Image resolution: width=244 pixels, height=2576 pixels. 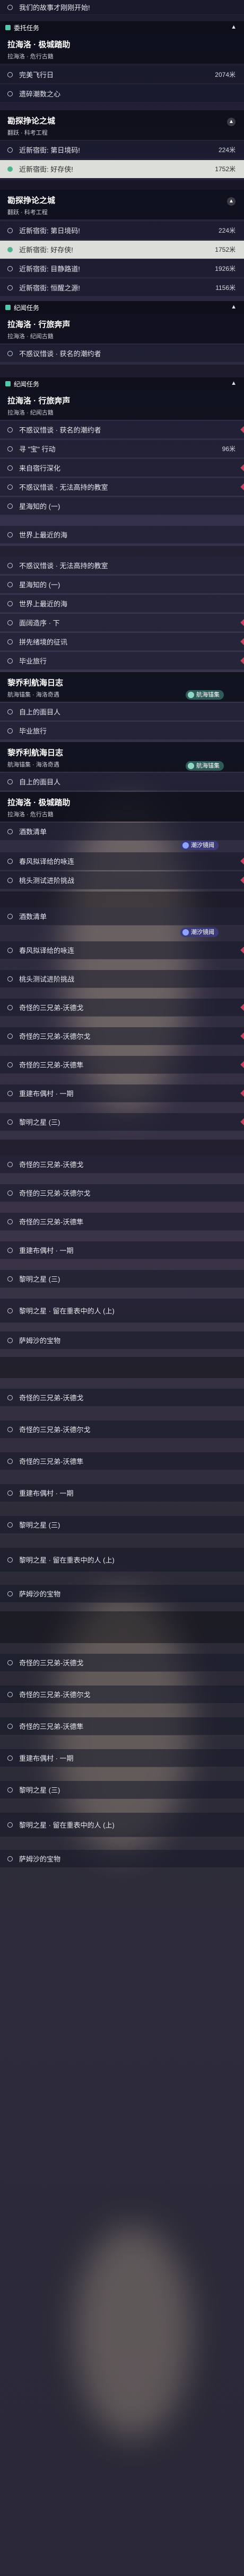 What do you see at coordinates (122, 7) in the screenshot?
I see `quest-item: 我们的故事才刚刚开始!` at bounding box center [122, 7].